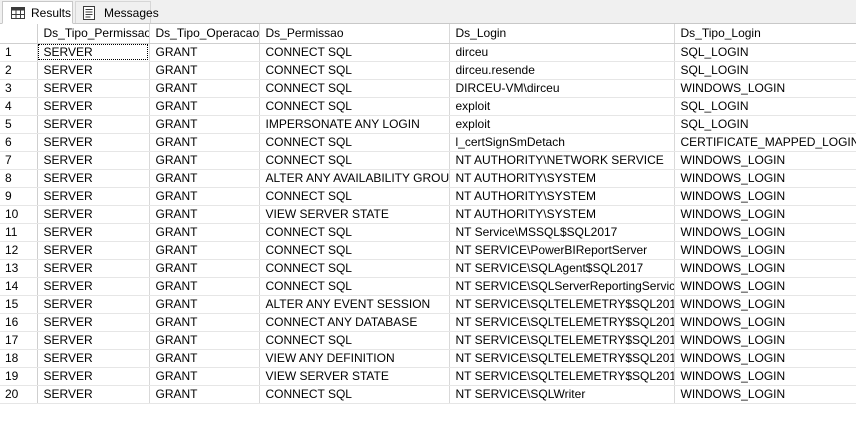 The height and width of the screenshot is (422, 856). What do you see at coordinates (562, 34) in the screenshot?
I see `column-header-ds-login: Ds_Login` at bounding box center [562, 34].